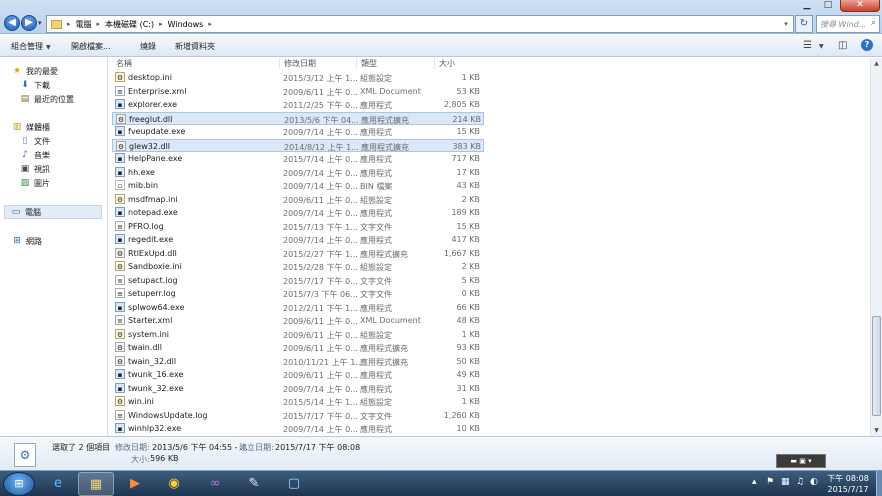 This screenshot has height=496, width=882. I want to click on paint-icon: ✎, so click(254, 484).